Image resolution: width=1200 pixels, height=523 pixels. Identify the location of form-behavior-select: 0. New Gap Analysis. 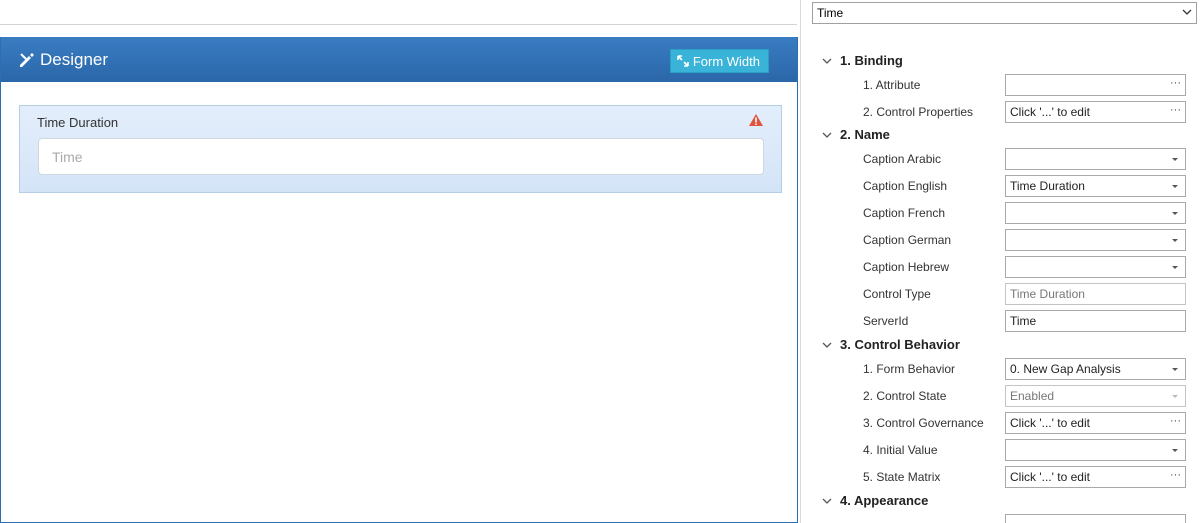
(1095, 369).